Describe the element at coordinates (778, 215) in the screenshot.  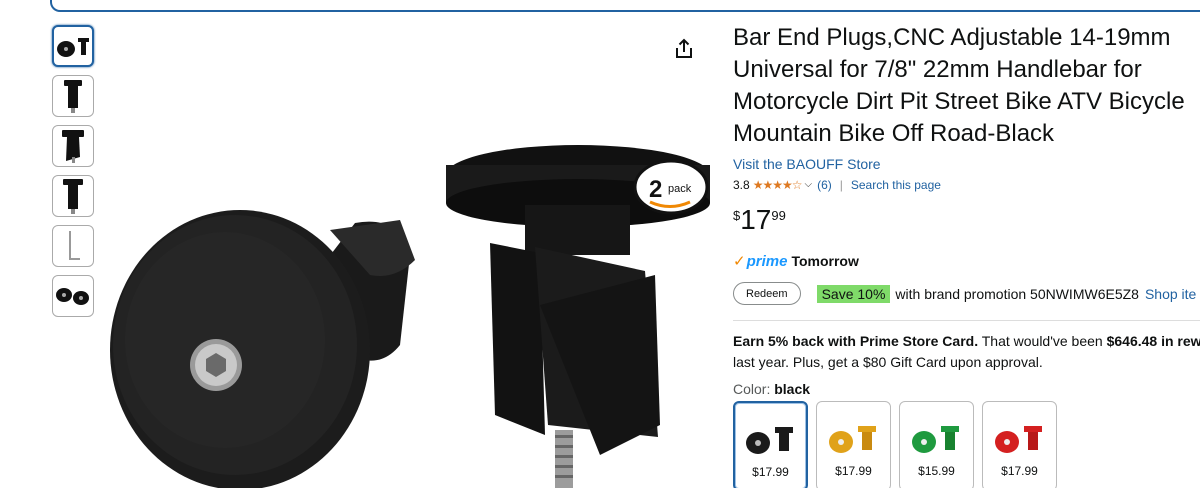
I see `price-fraction: 99` at that location.